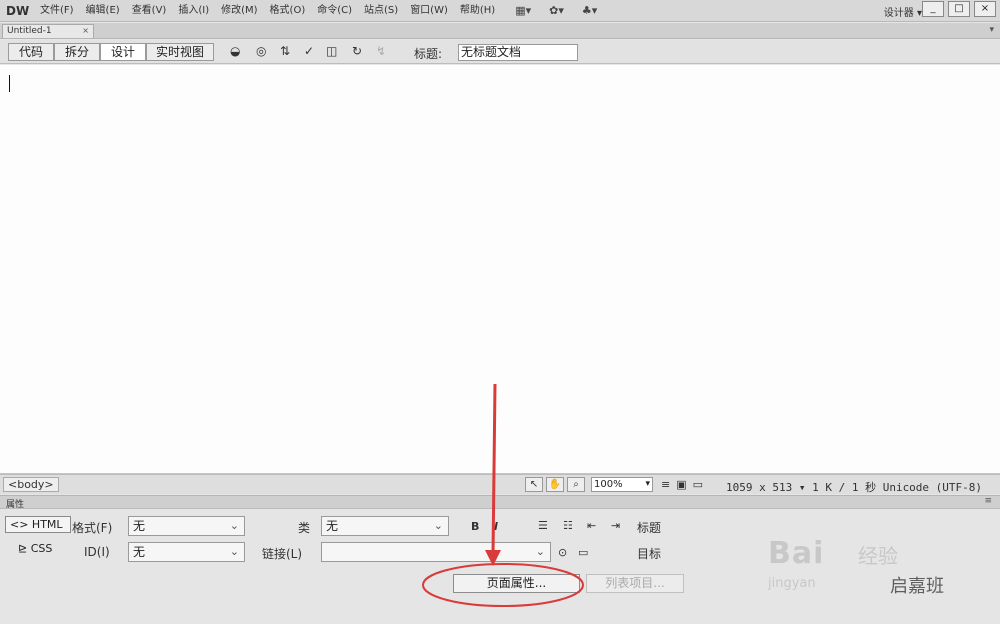  I want to click on browser-check-icon: ✓, so click(309, 51).